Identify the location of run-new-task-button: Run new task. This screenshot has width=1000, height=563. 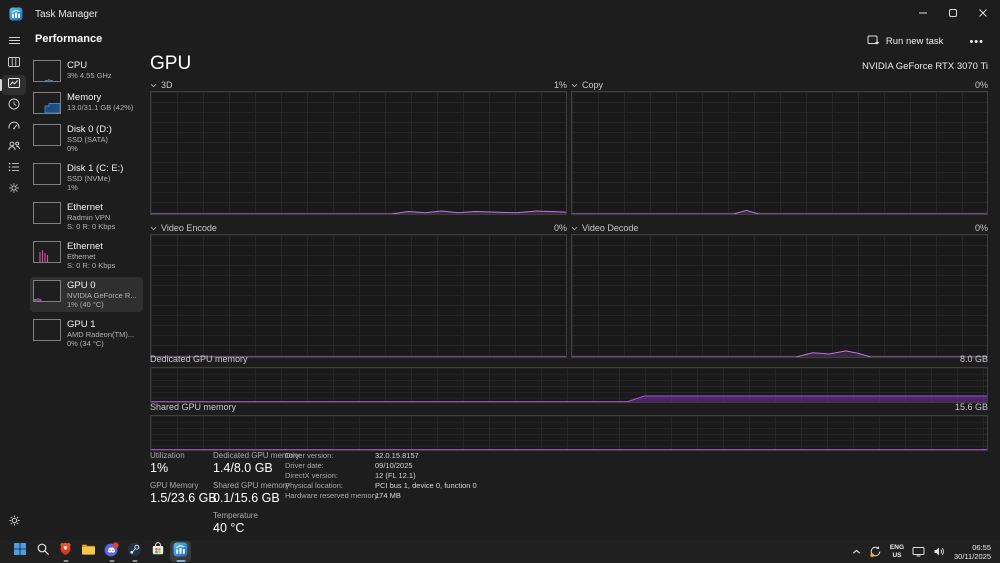
(905, 41).